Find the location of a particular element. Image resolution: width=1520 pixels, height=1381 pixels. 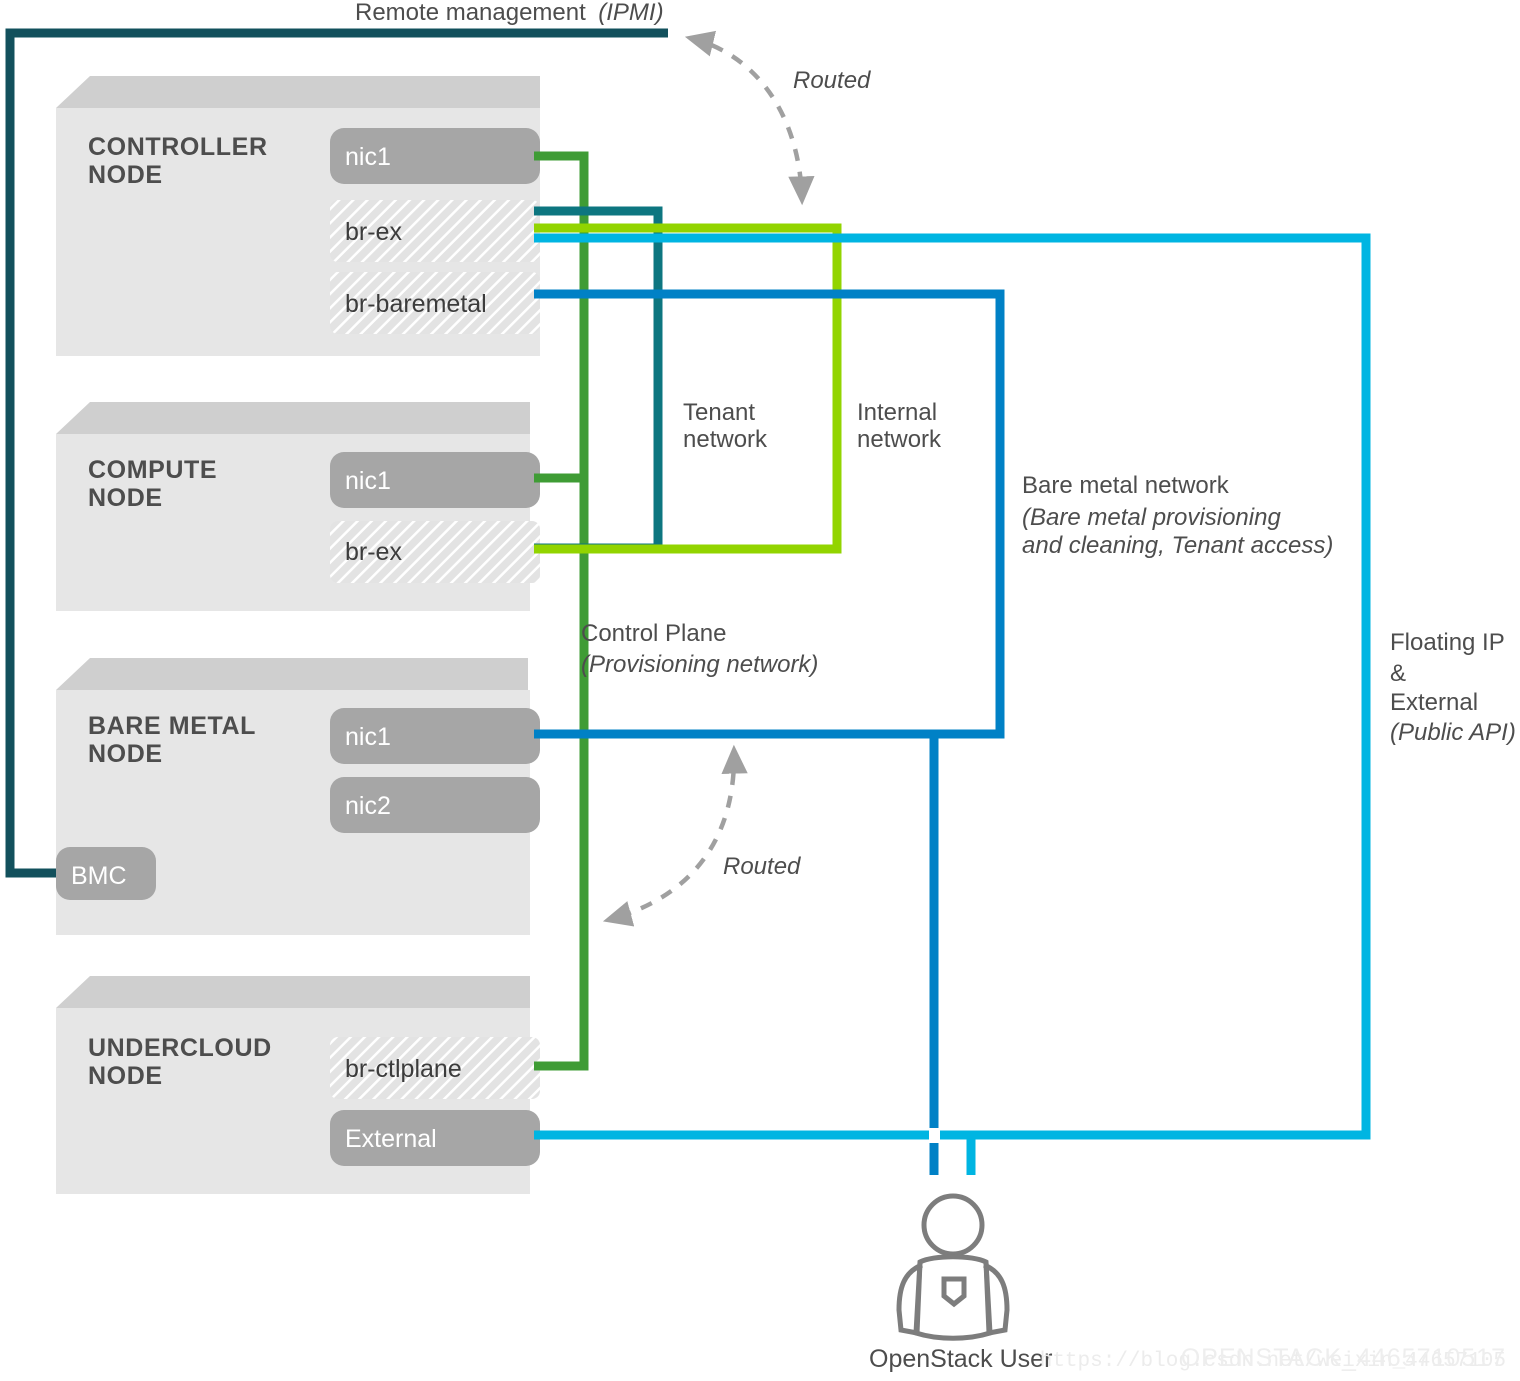

iface-undercloud-external-label: External is located at coordinates (391, 1139).